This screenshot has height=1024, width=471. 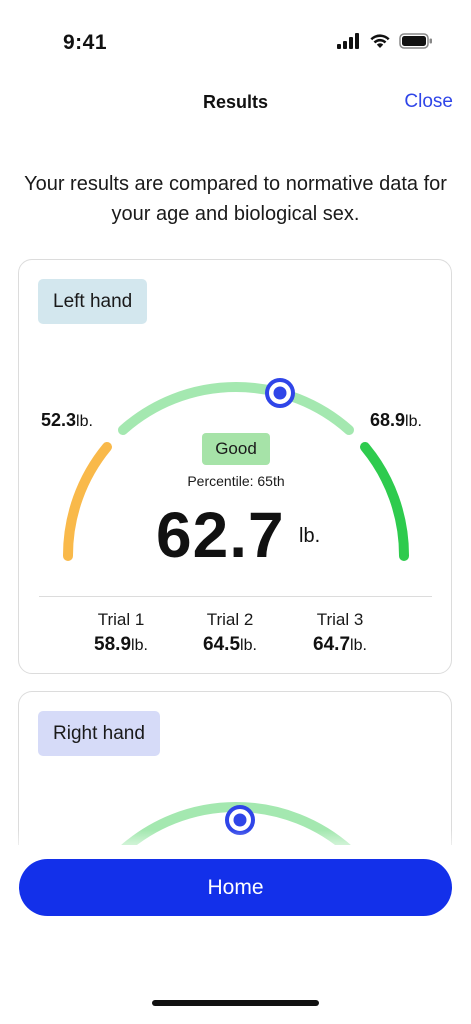 What do you see at coordinates (84, 421) in the screenshot?
I see `gauge-min-unit: lb.` at bounding box center [84, 421].